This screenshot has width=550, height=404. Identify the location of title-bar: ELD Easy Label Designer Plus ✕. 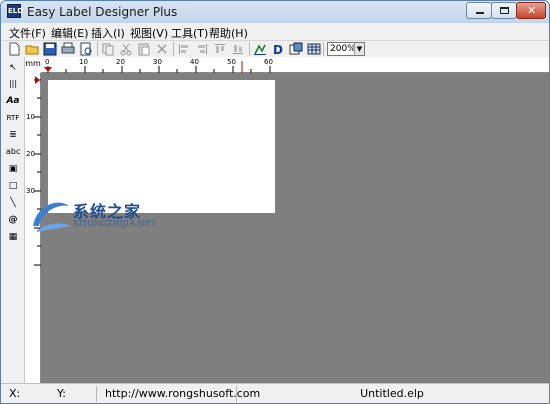
(275, 12).